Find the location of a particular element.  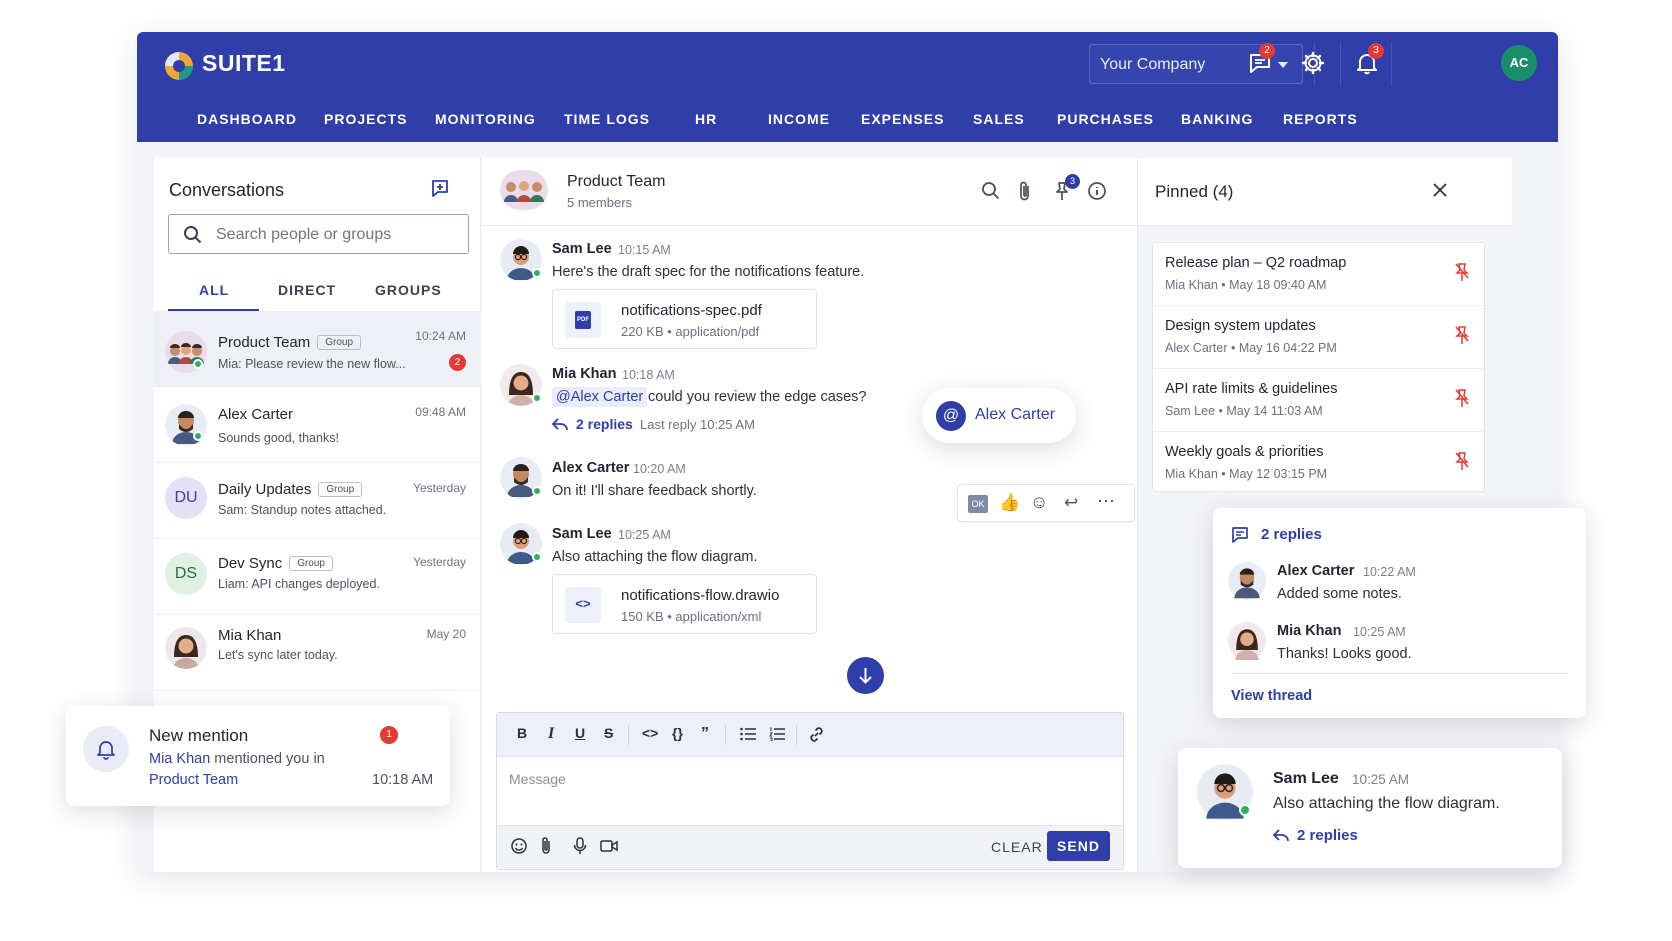

bell-icon is located at coordinates (106, 750).